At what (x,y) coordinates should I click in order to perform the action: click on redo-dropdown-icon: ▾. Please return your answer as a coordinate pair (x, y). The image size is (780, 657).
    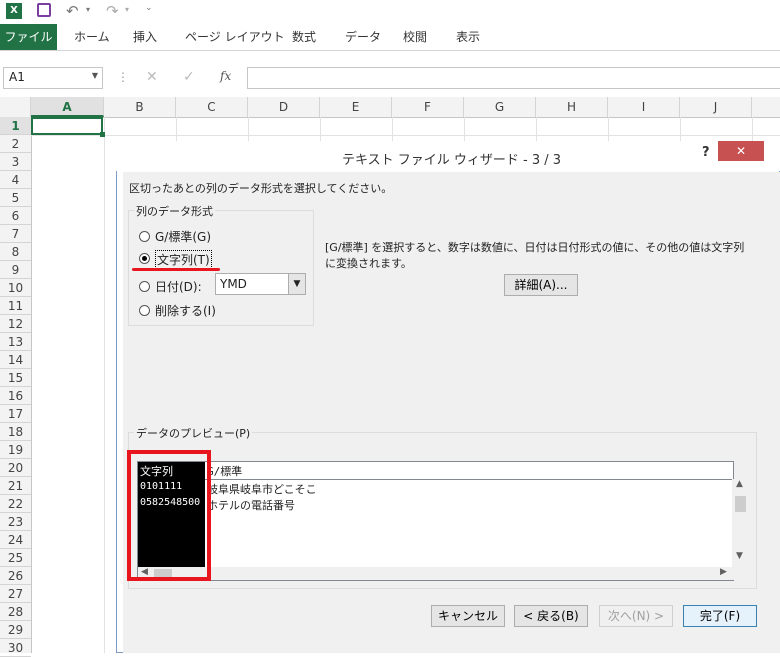
    Looking at the image, I should click on (127, 9).